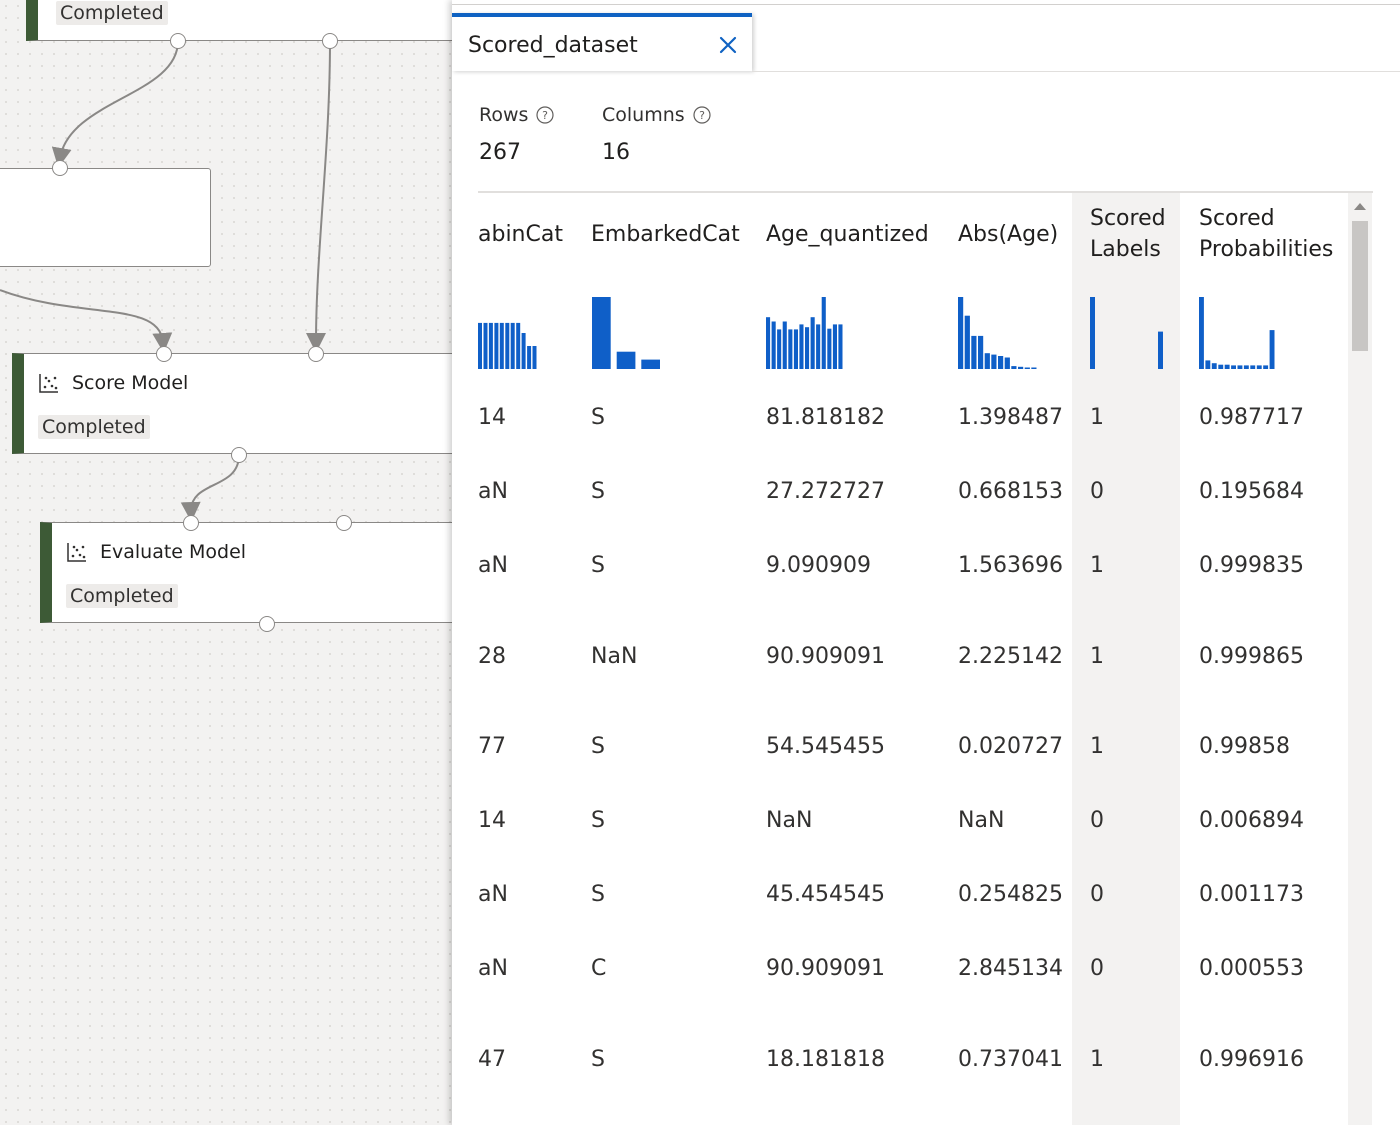 The height and width of the screenshot is (1125, 1400). I want to click on table-cell: 0.001173, so click(1251, 894).